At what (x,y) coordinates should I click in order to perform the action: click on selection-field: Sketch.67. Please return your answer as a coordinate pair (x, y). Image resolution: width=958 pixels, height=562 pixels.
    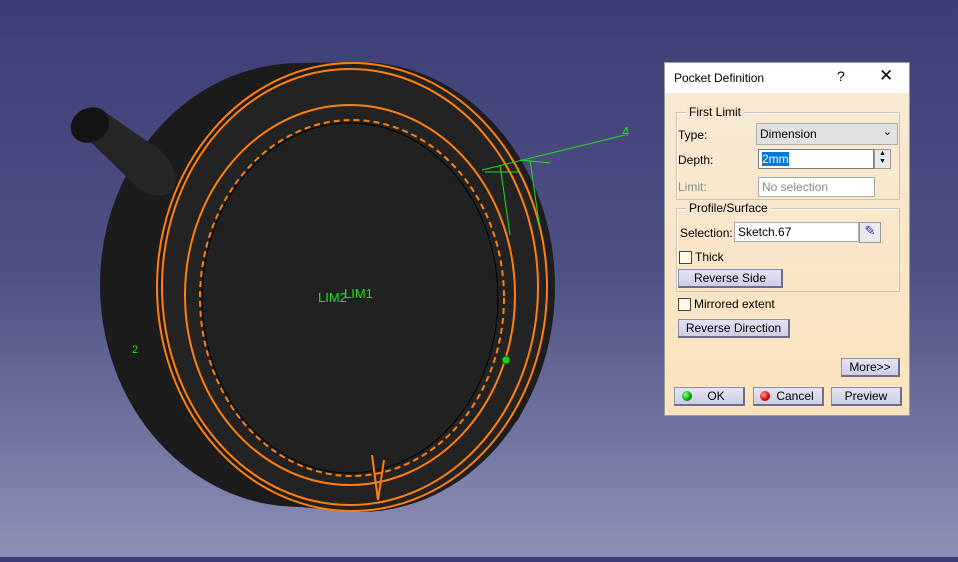
    Looking at the image, I should click on (796, 232).